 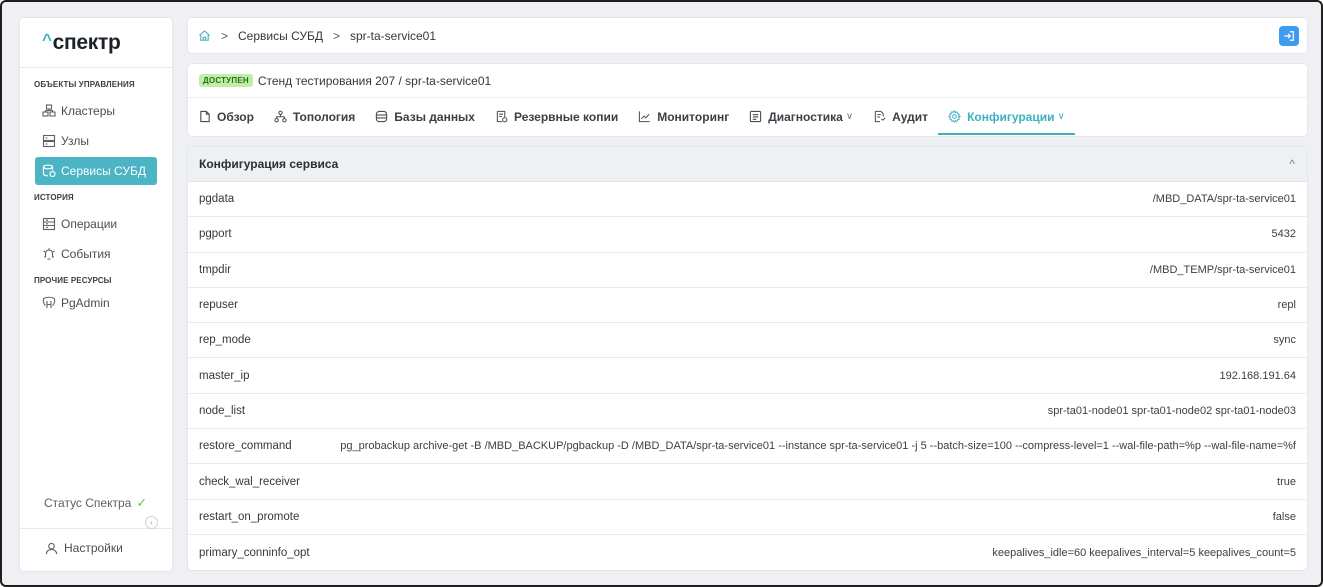 I want to click on tab-monitoring: Мониторинг, so click(x=683, y=116).